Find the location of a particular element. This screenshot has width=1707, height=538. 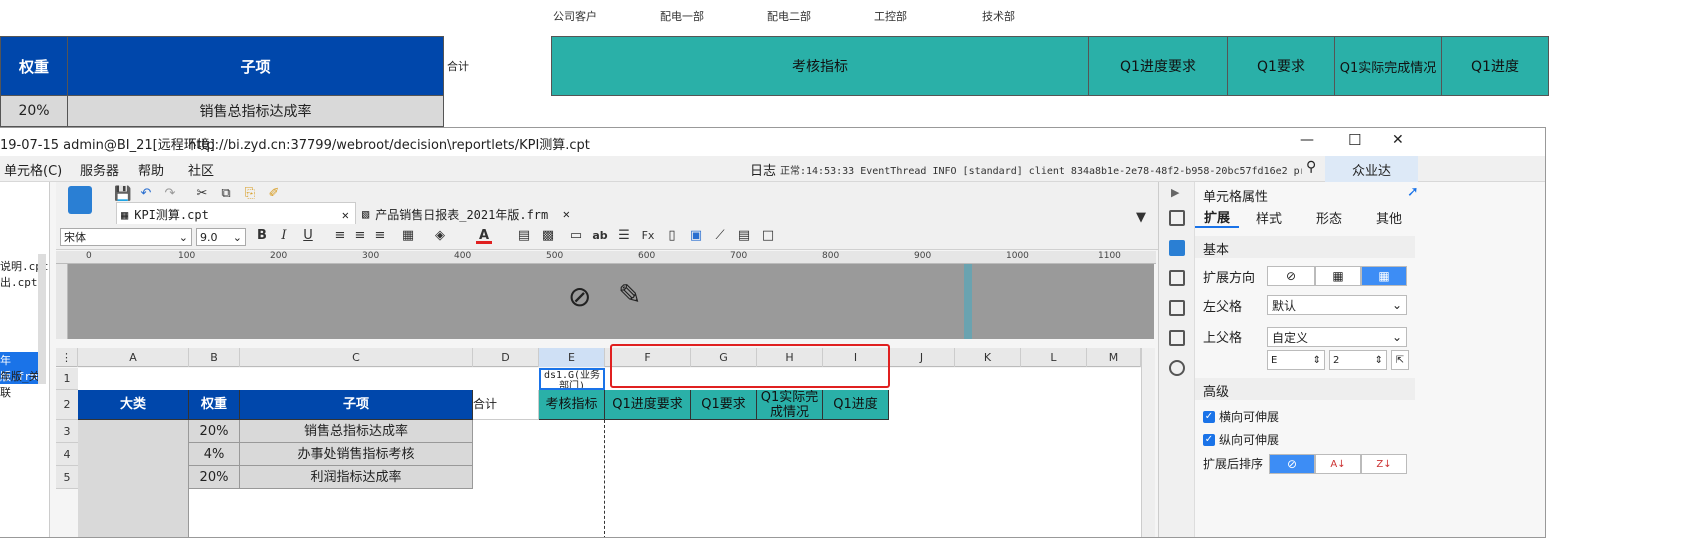

sort-descending-icon: Z↓ is located at coordinates (1384, 464).